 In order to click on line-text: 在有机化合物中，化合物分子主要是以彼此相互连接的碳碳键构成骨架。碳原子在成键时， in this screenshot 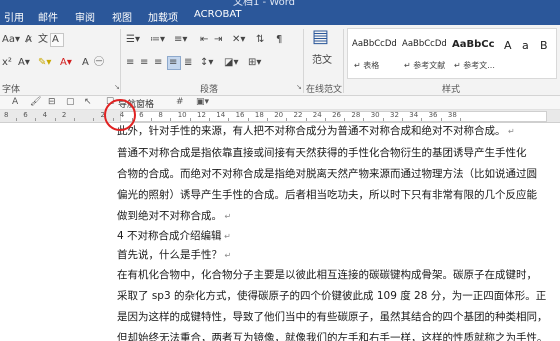, I will do `click(327, 275)`.